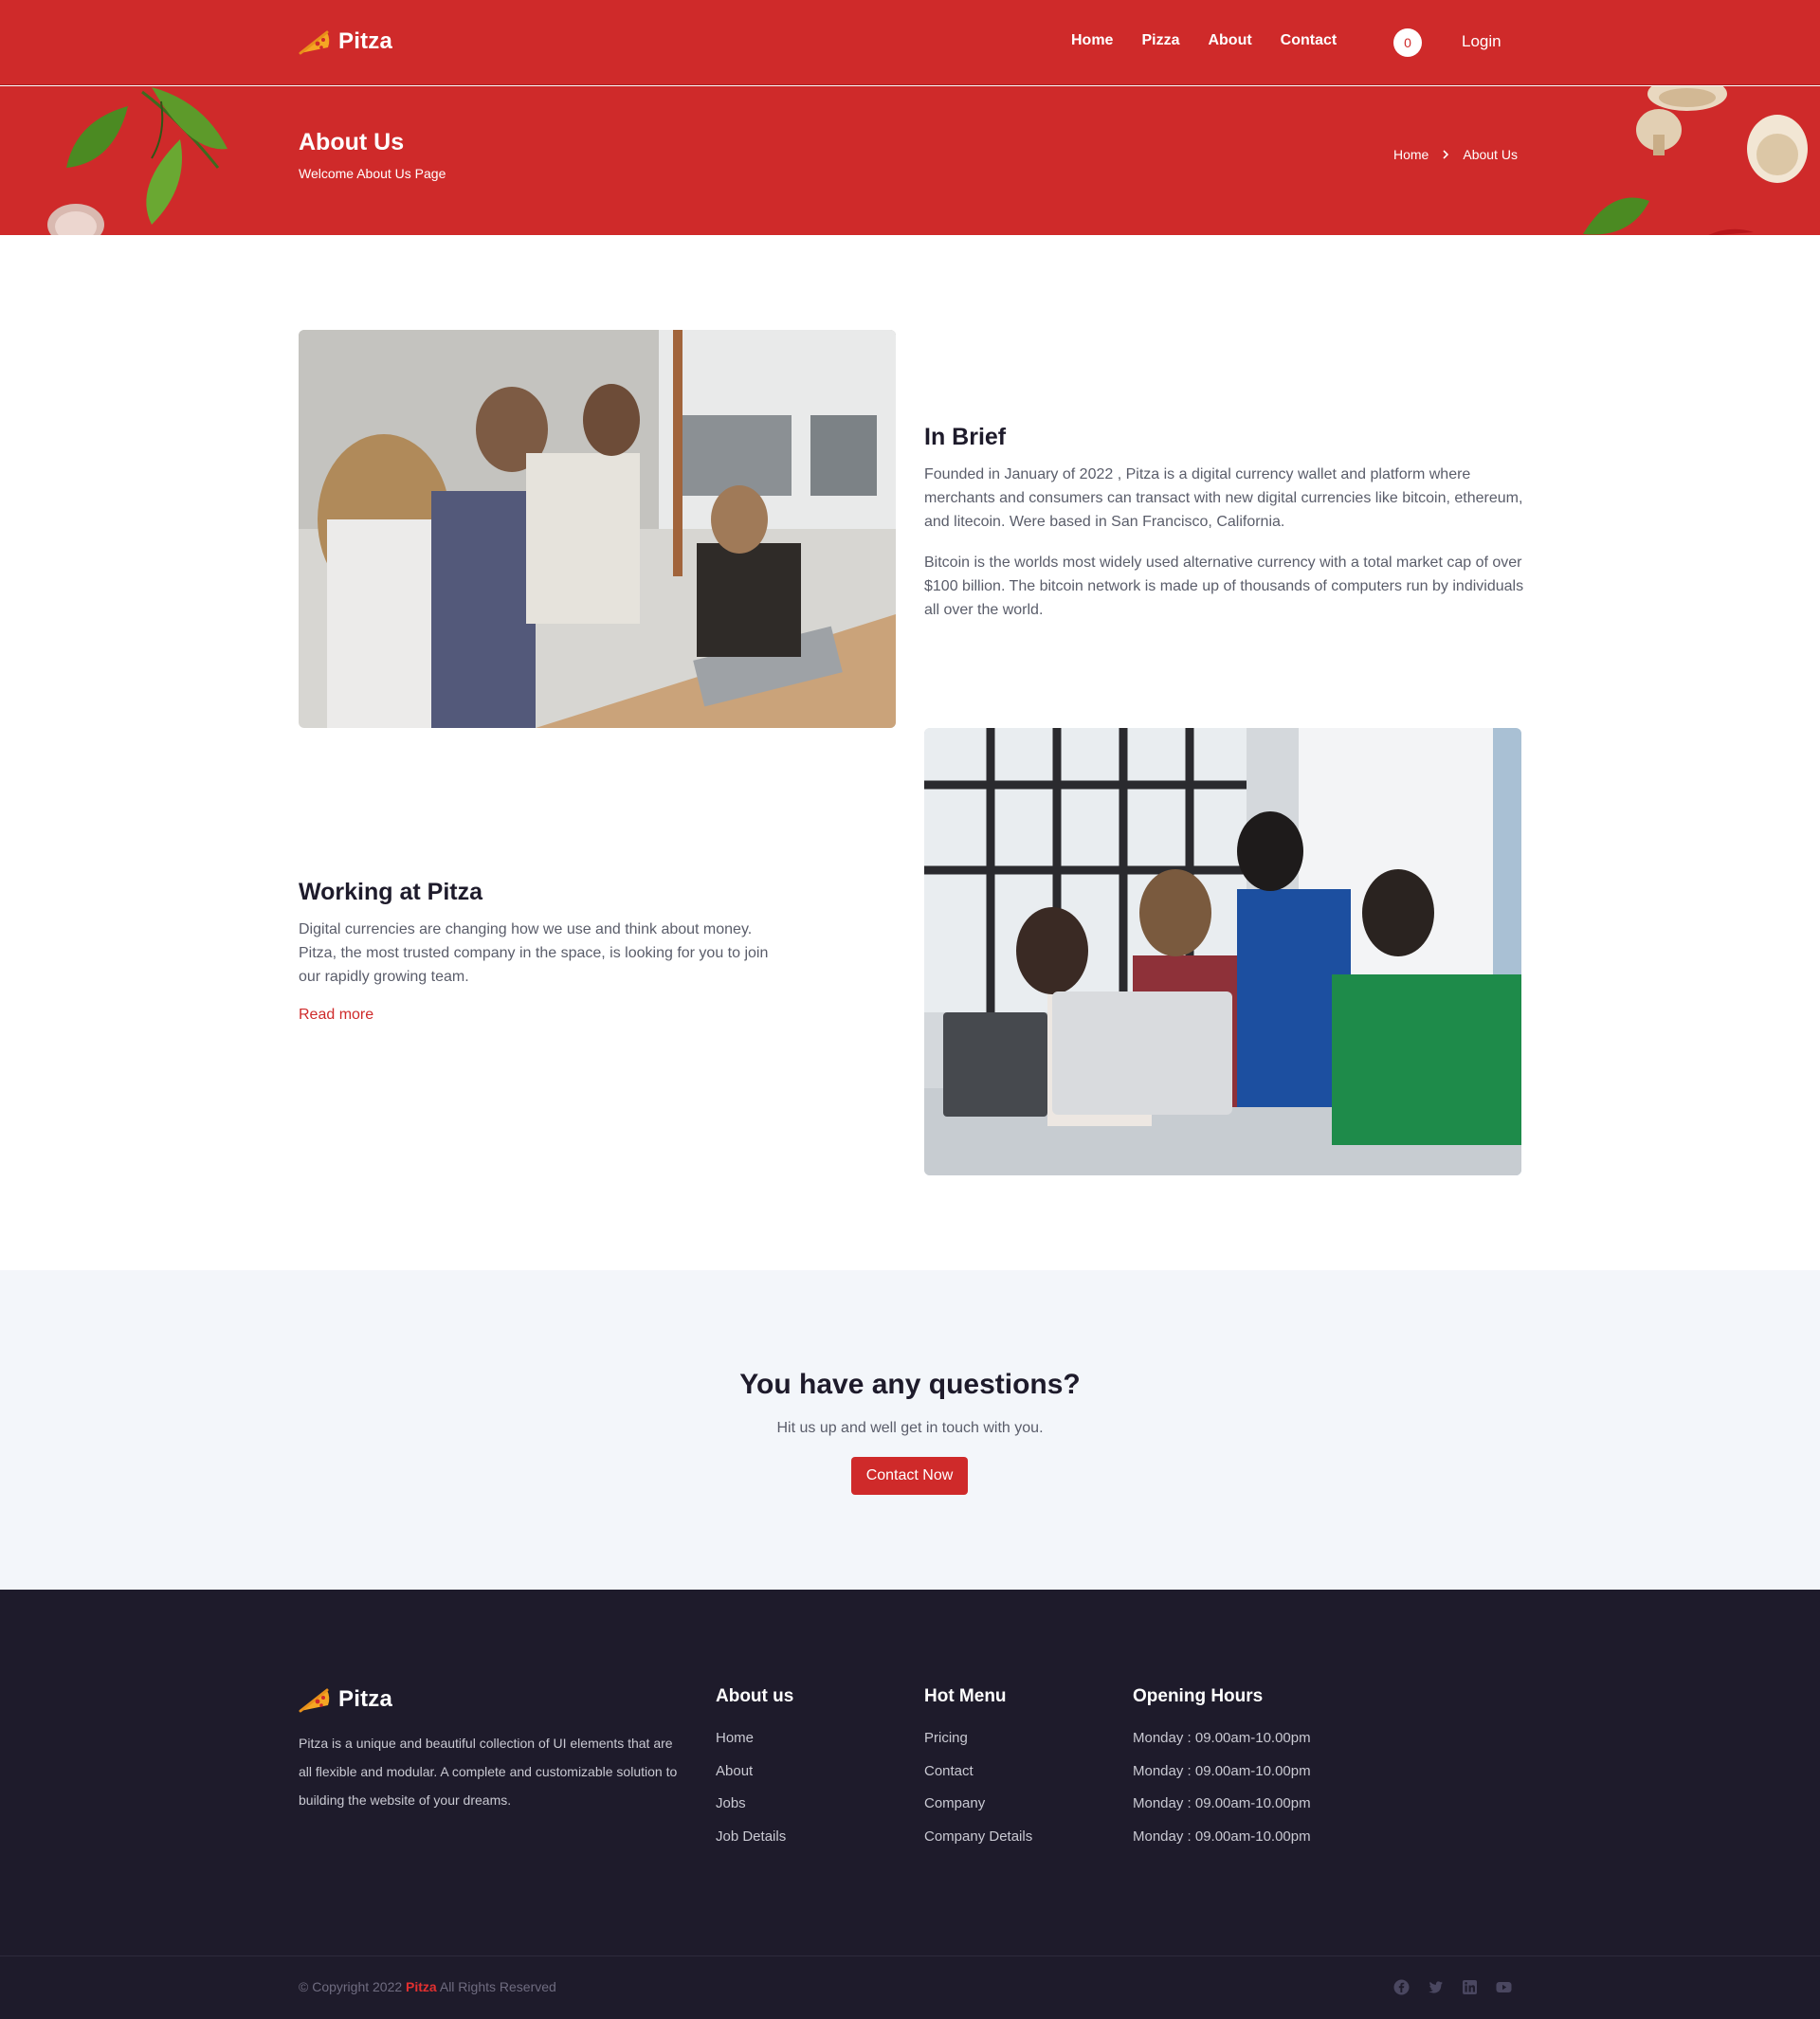  What do you see at coordinates (1411, 154) in the screenshot?
I see `breadcrumb-home: Home` at bounding box center [1411, 154].